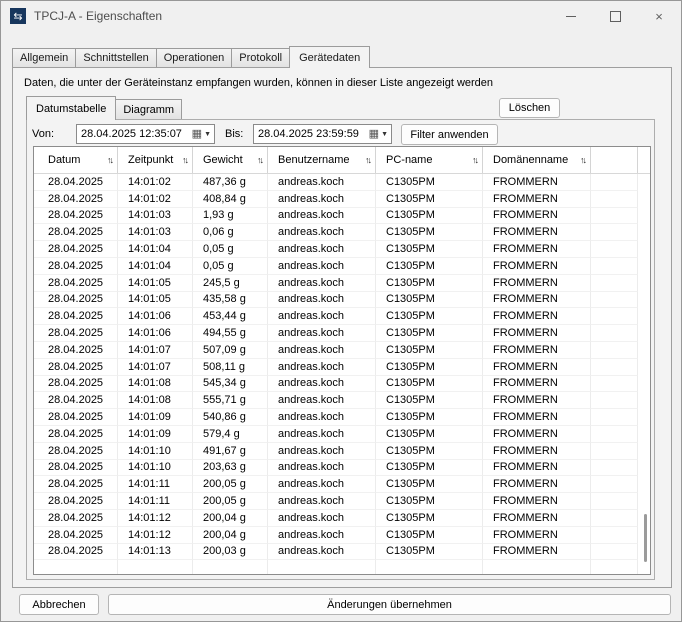 The height and width of the screenshot is (622, 682). I want to click on abbrechen-button: Abbrechen, so click(59, 604).